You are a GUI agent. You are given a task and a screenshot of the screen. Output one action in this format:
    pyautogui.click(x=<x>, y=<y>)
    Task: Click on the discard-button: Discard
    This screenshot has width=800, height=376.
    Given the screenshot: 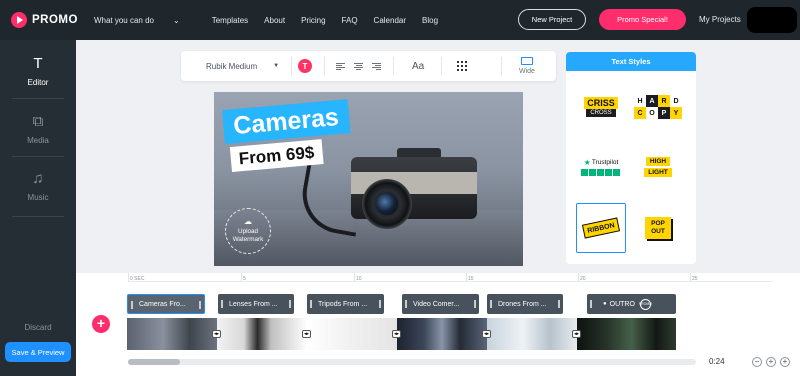 What is the action you would take?
    pyautogui.click(x=38, y=327)
    